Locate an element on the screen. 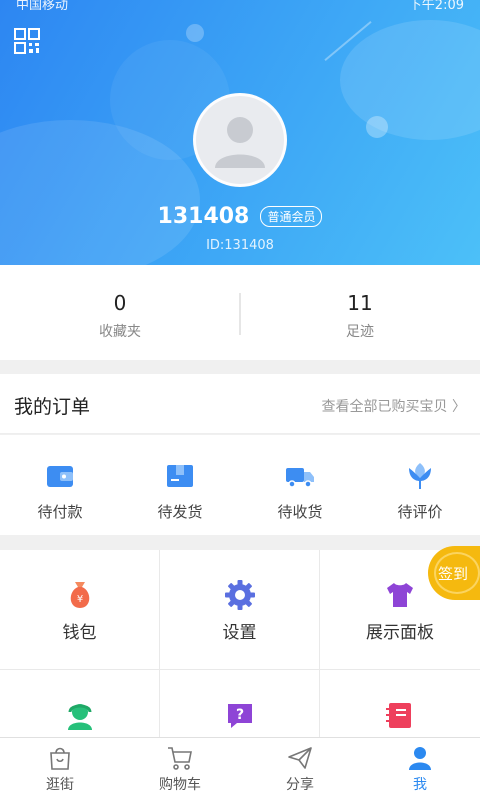 This screenshot has width=480, height=800. default-avatar-icon is located at coordinates (240, 142).